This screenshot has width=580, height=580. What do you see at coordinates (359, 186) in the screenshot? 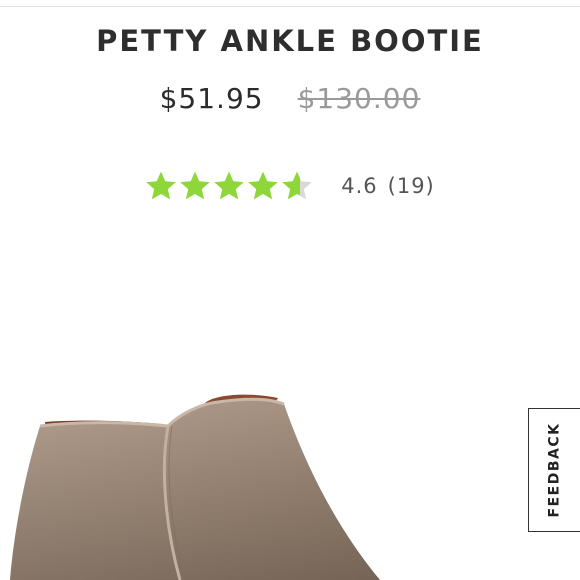
I see `rating-value: 4.6` at bounding box center [359, 186].